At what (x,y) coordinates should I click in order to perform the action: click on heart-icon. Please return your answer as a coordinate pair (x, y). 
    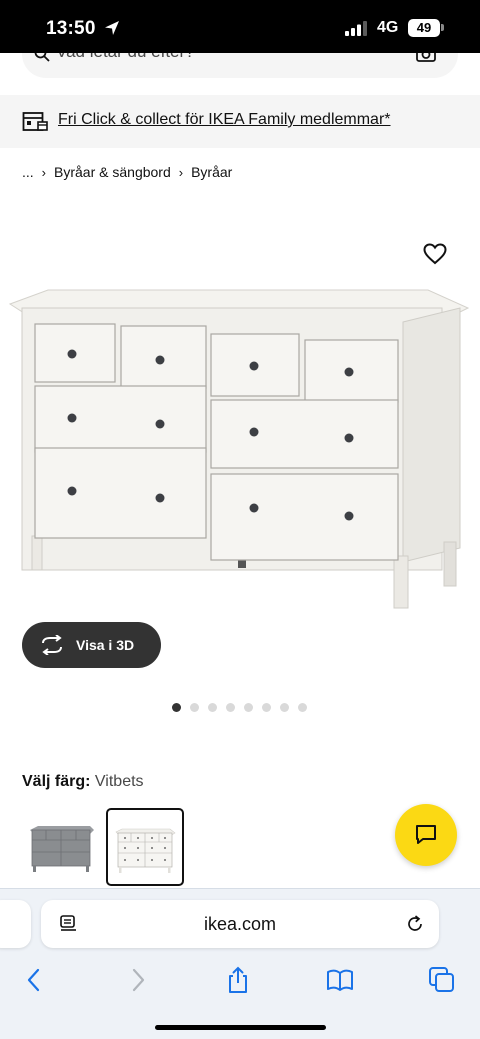
    Looking at the image, I should click on (435, 254).